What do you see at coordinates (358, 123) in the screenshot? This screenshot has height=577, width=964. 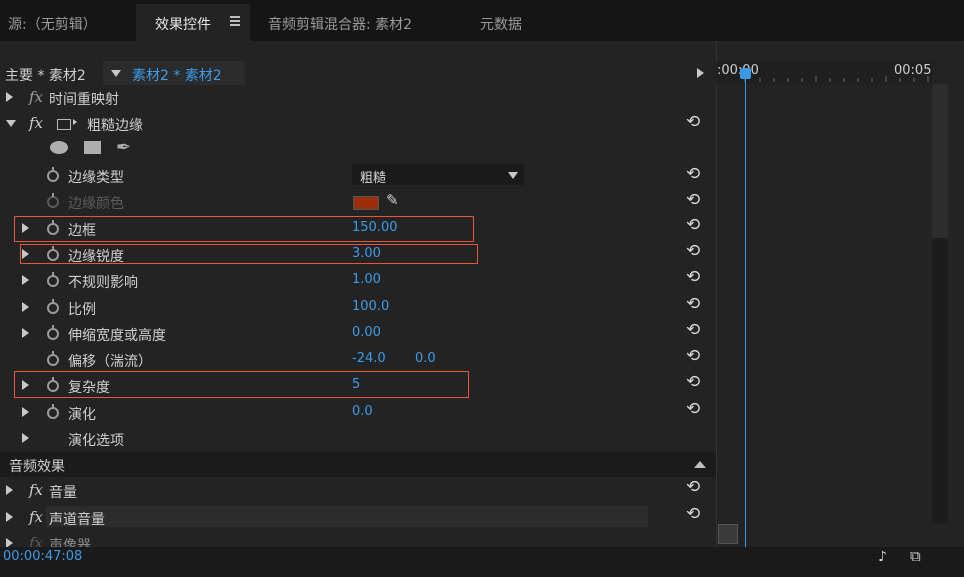 I see `effect-row-roughen-edges: fx 粗糙边缘 ⟲` at bounding box center [358, 123].